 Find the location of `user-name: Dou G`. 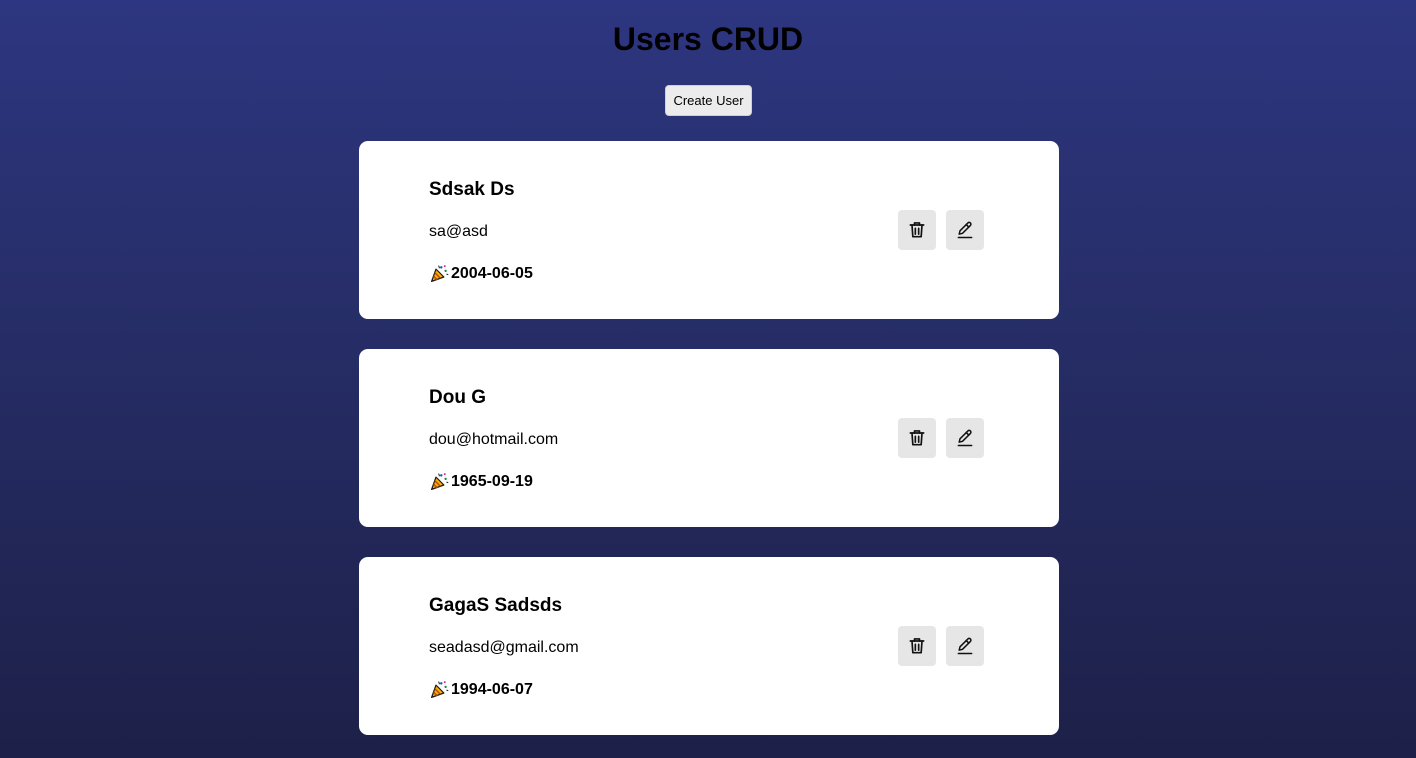

user-name: Dou G is located at coordinates (457, 397).